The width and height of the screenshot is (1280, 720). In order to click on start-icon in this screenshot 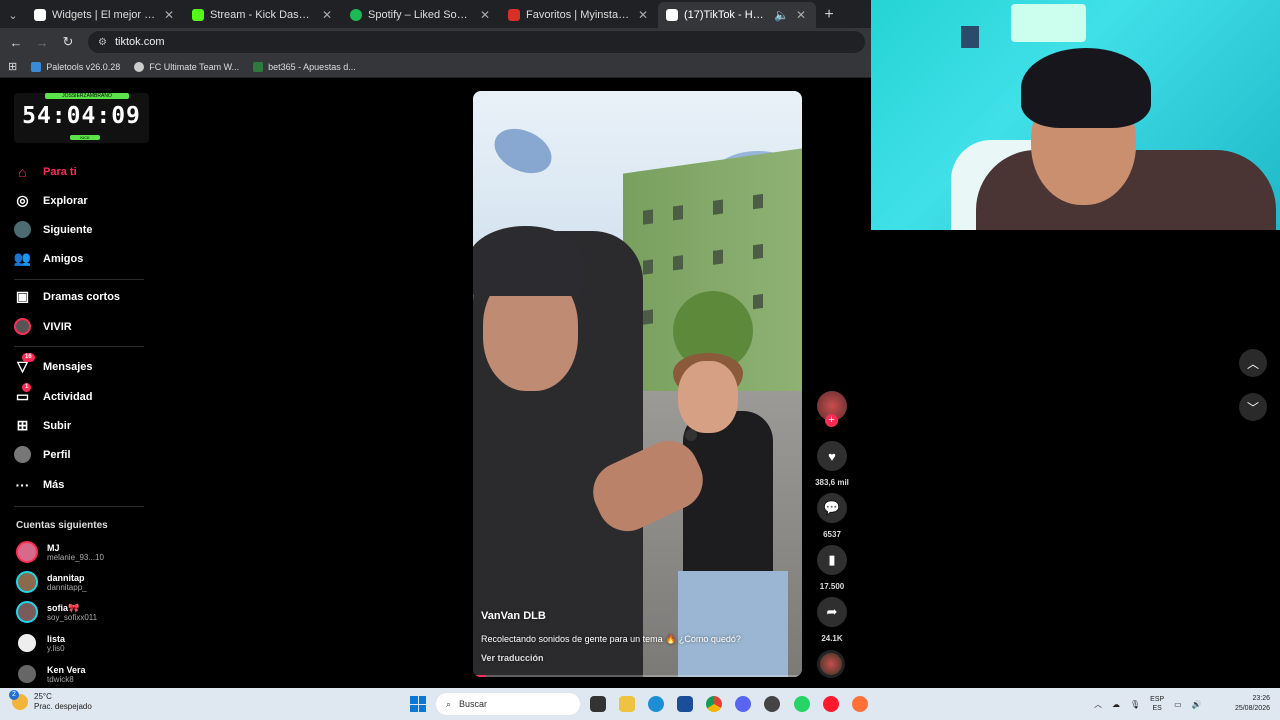, I will do `click(418, 704)`.